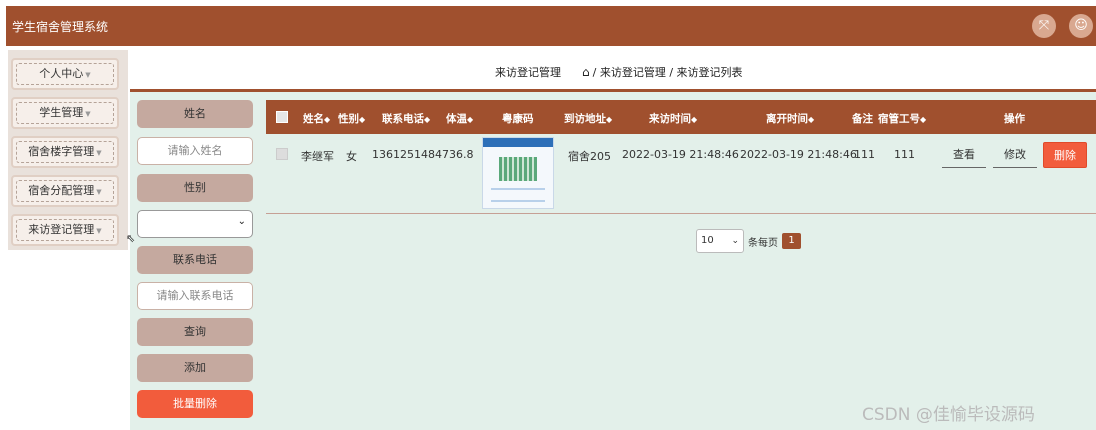 The height and width of the screenshot is (430, 1096). What do you see at coordinates (406, 118) in the screenshot?
I see `column-header-phone: 联系电话◆` at bounding box center [406, 118].